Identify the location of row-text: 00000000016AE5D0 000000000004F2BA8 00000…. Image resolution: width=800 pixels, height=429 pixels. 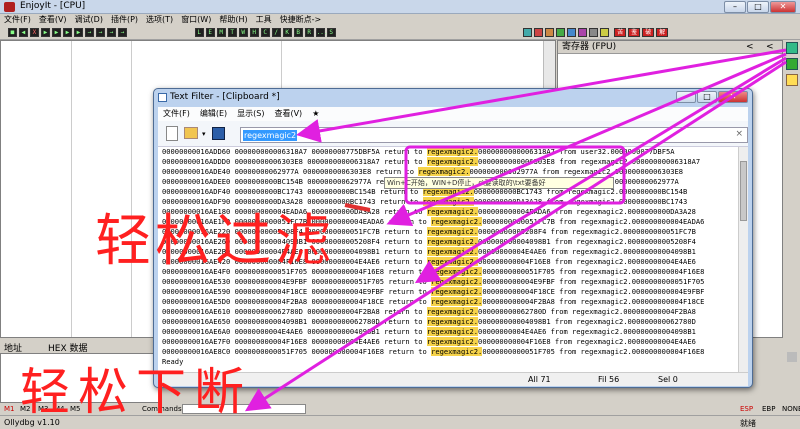
(297, 301).